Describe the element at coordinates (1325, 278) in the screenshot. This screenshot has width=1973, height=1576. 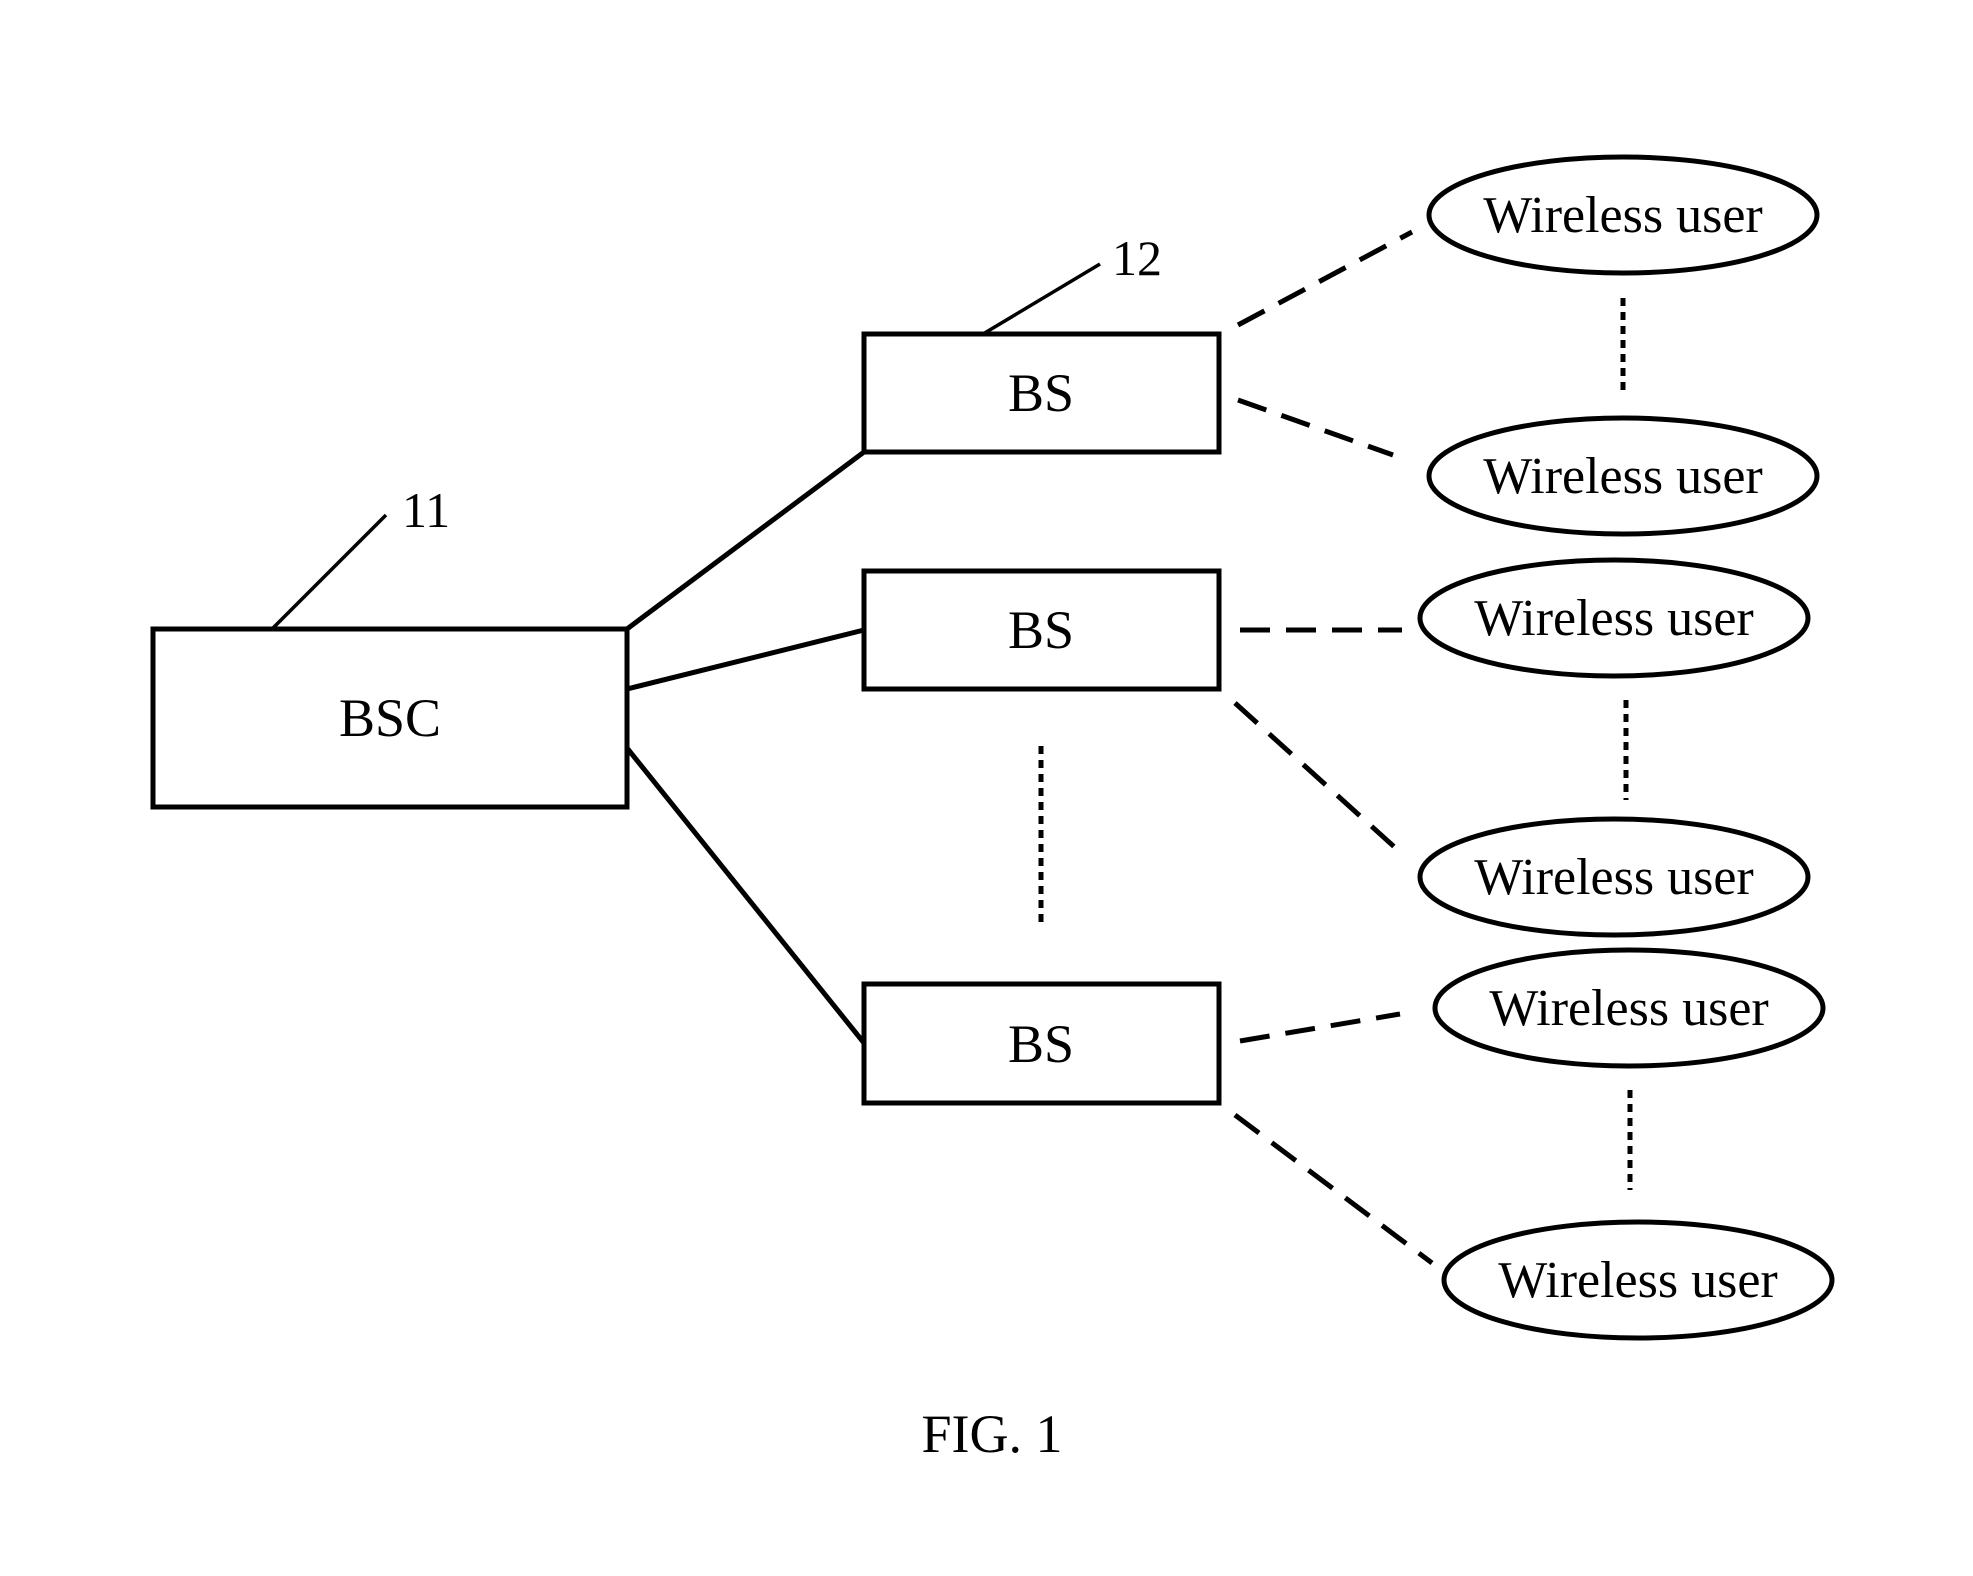
I see `bs1-user1-link` at that location.